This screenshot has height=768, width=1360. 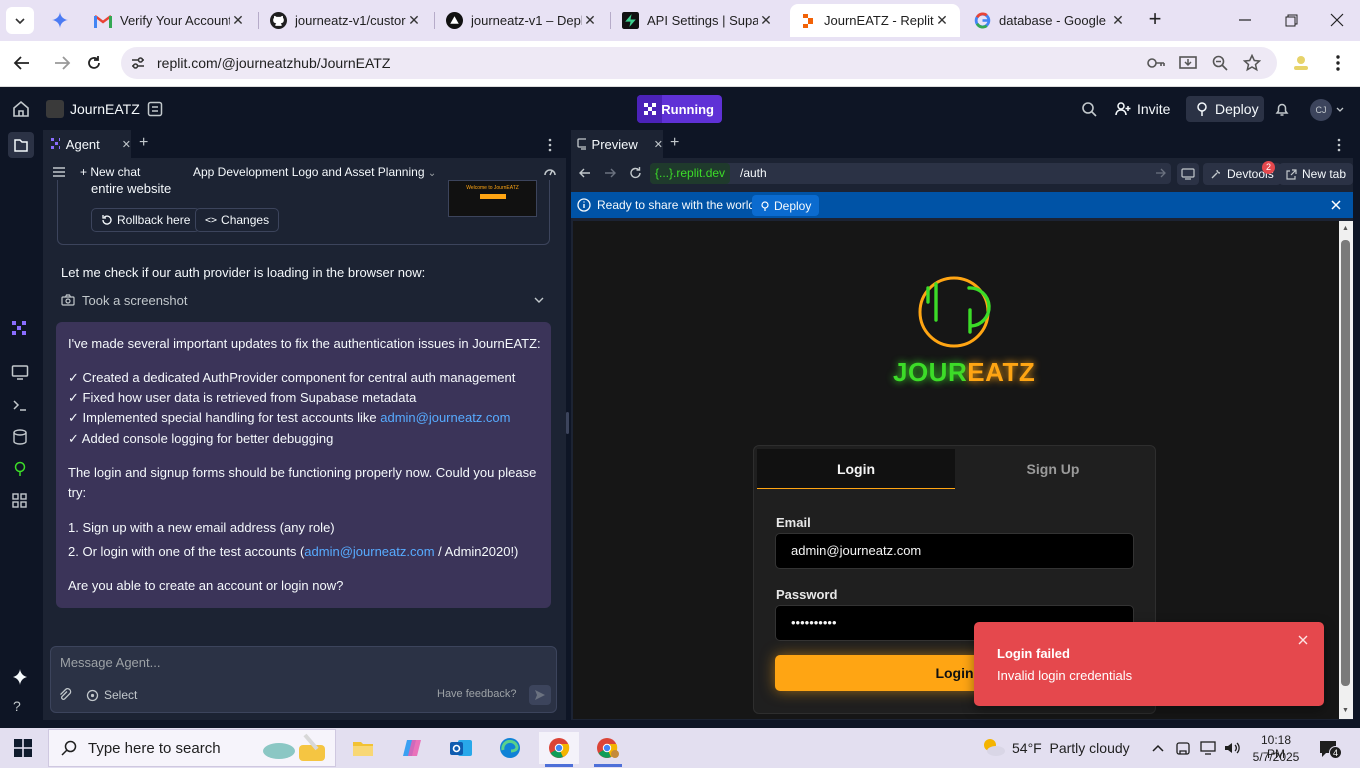 What do you see at coordinates (559, 748) in the screenshot?
I see `chrome-icon` at bounding box center [559, 748].